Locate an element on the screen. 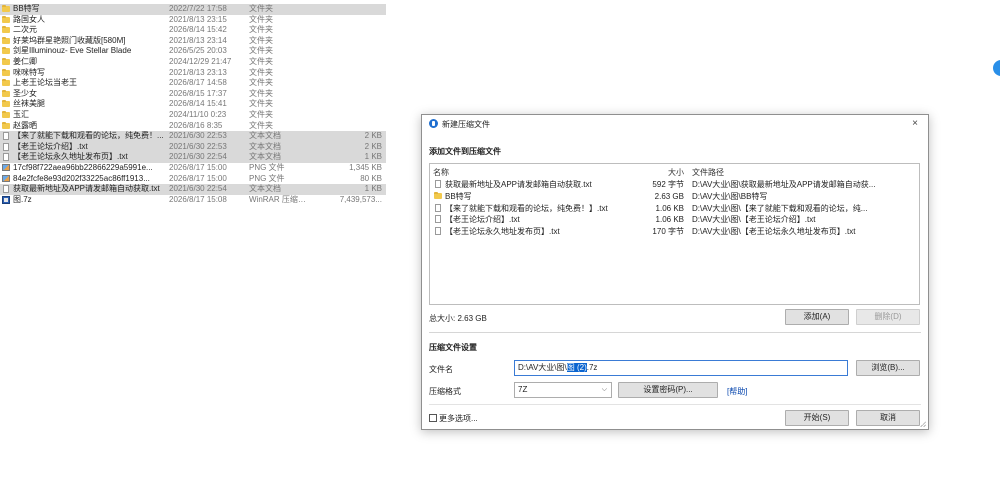 The image size is (1000, 493). column-header-path: 文件路径 is located at coordinates (708, 172).